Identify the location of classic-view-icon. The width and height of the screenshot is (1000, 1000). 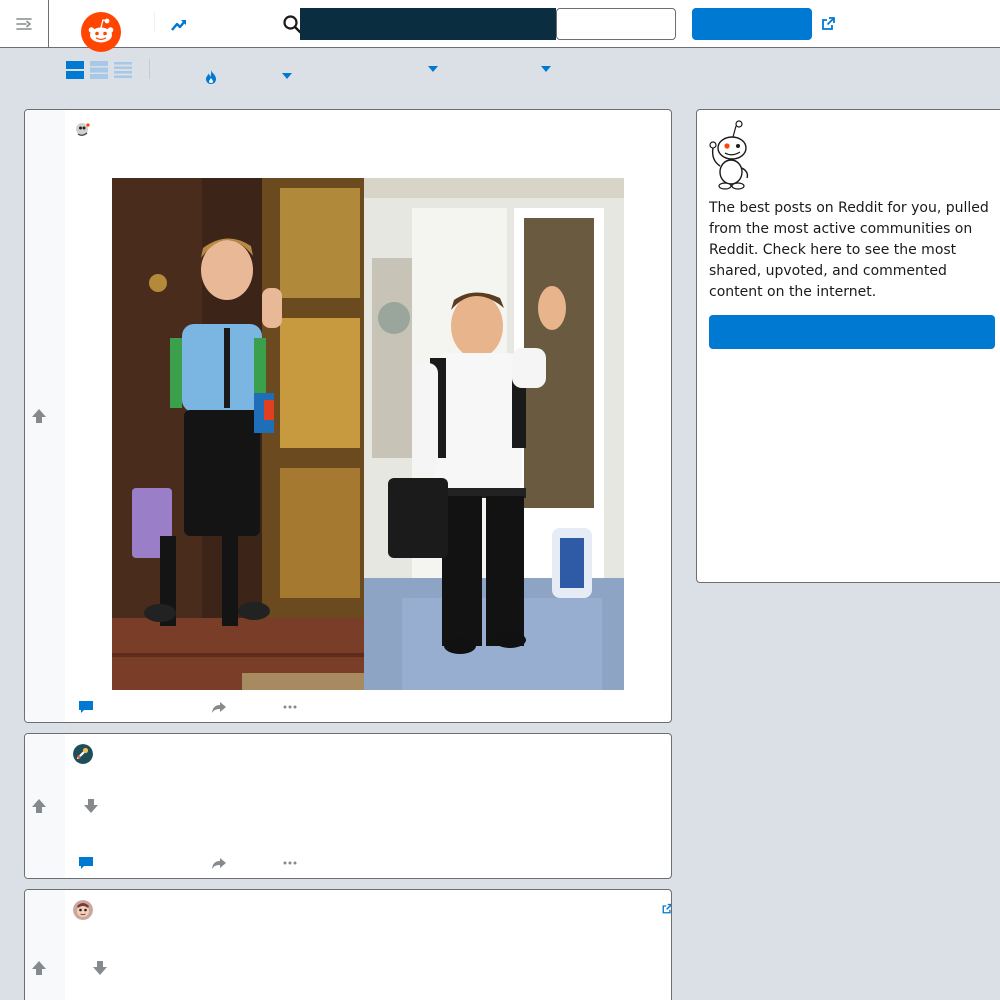
(99, 70).